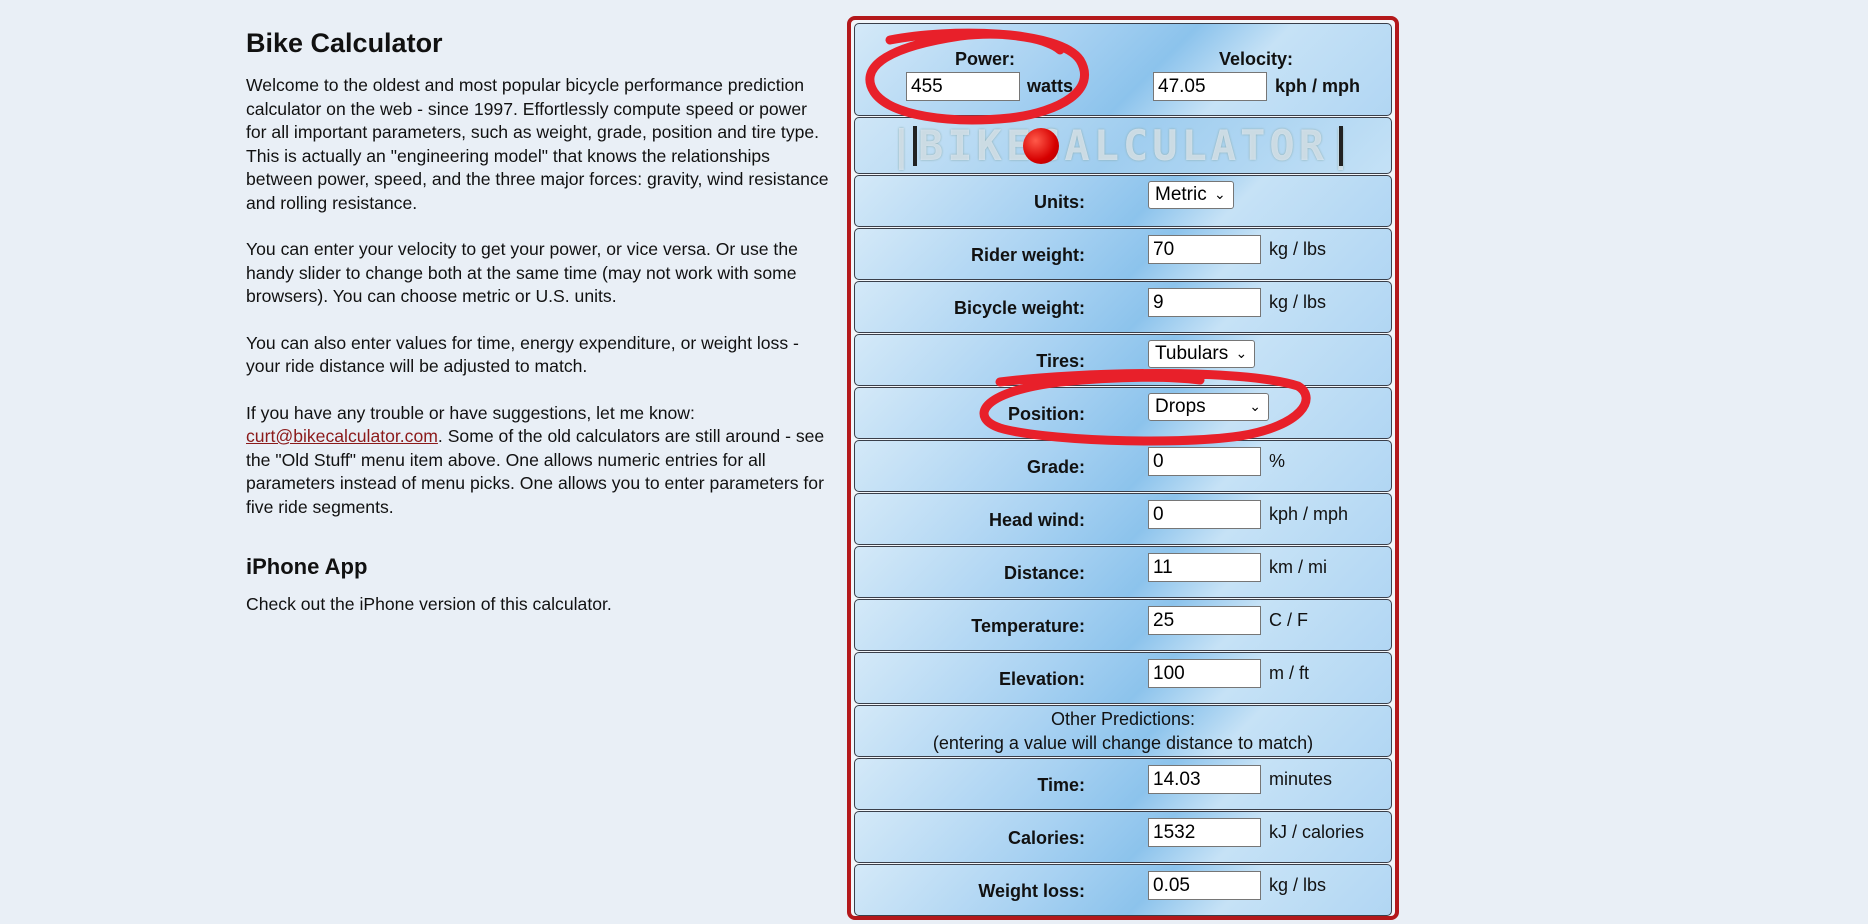 The image size is (1868, 924). I want to click on tires-label: Tires:, so click(1060, 361).